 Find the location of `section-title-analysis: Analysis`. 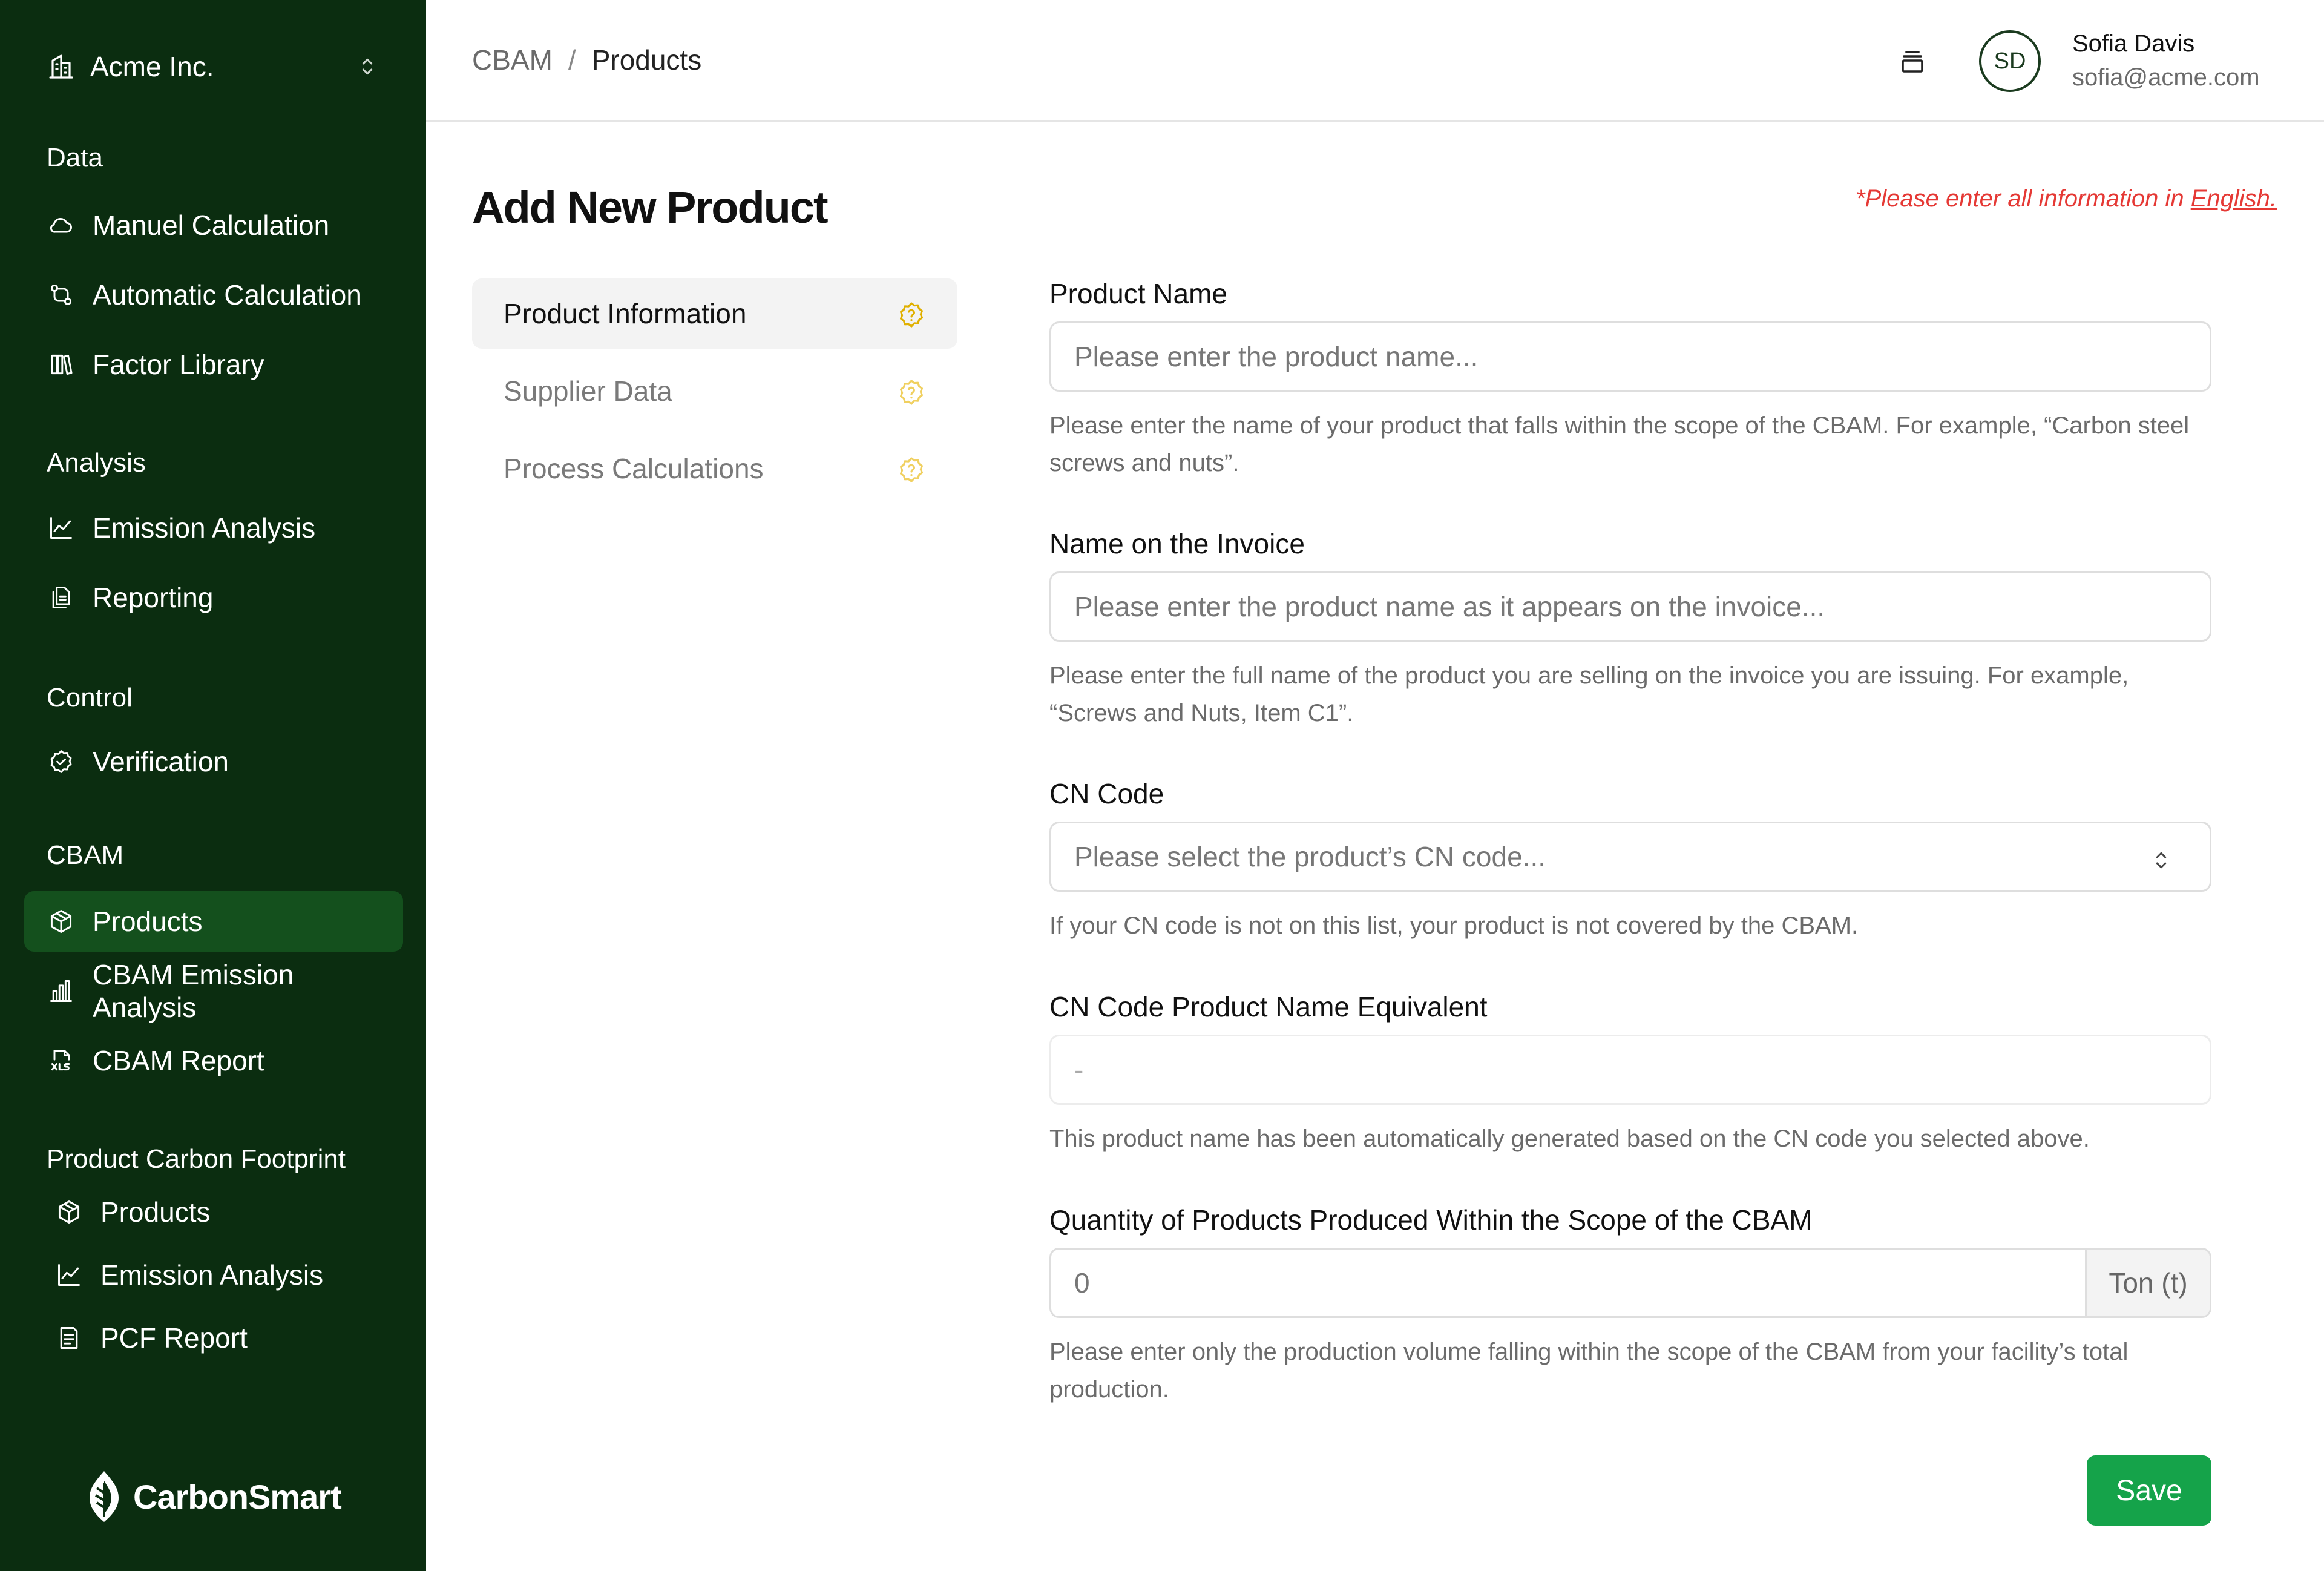

section-title-analysis: Analysis is located at coordinates (96, 463).